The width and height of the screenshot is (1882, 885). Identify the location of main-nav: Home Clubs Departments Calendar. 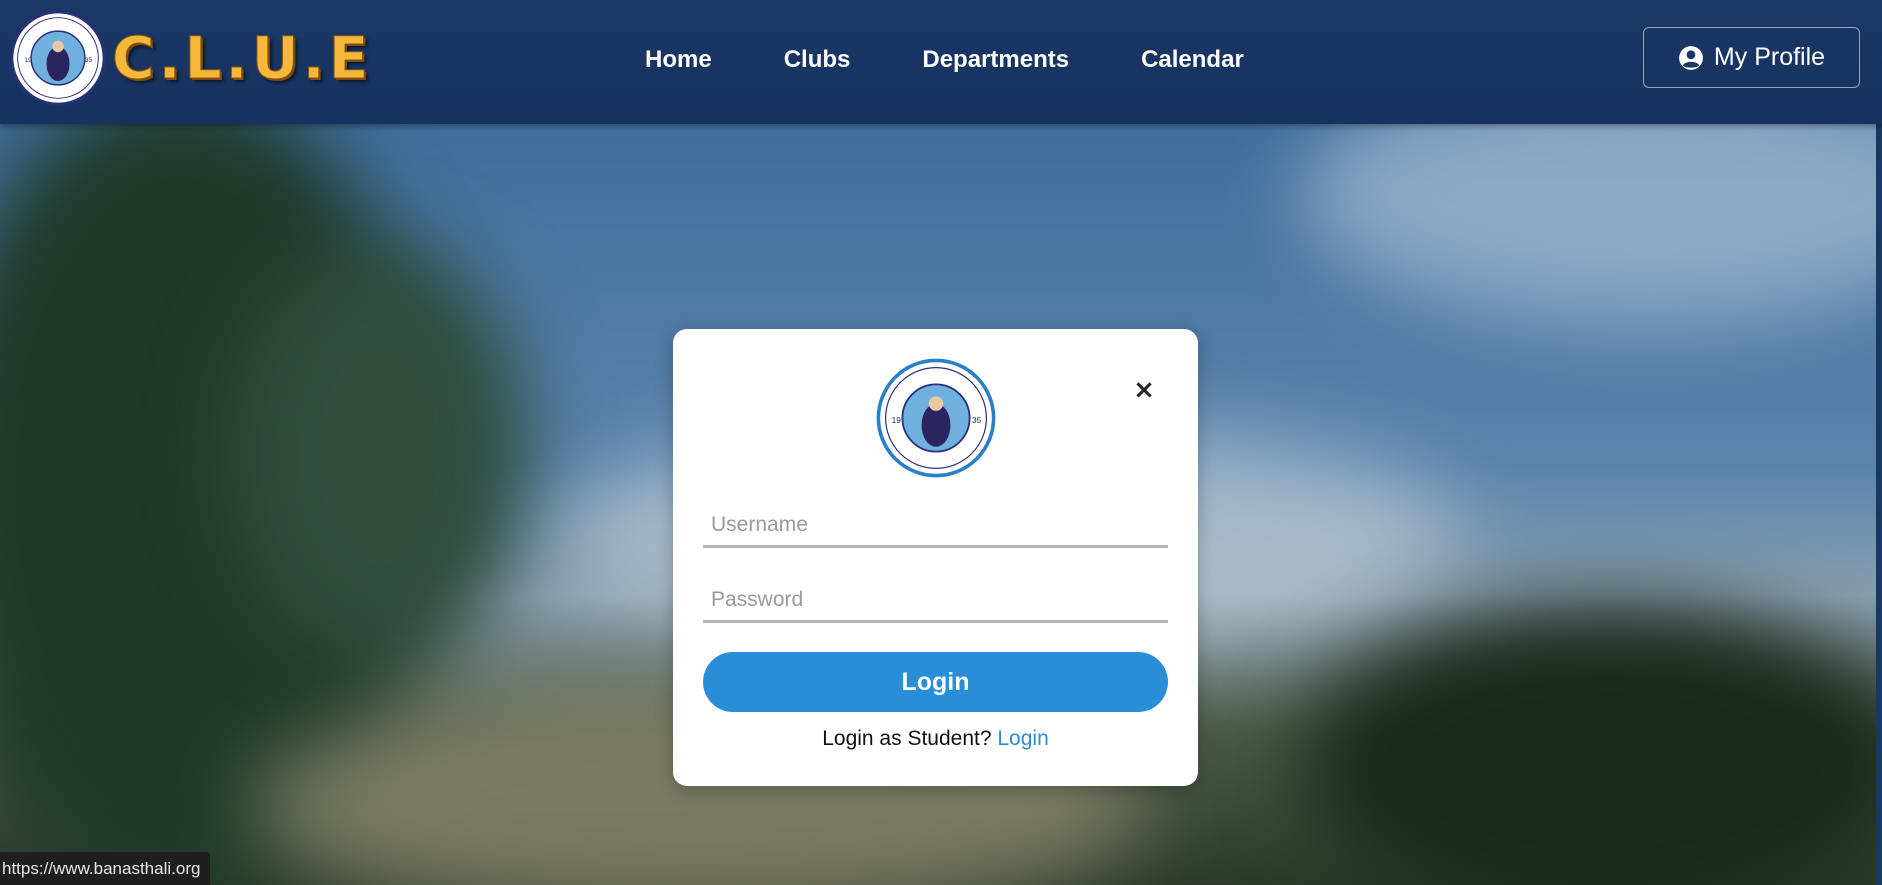
(980, 60).